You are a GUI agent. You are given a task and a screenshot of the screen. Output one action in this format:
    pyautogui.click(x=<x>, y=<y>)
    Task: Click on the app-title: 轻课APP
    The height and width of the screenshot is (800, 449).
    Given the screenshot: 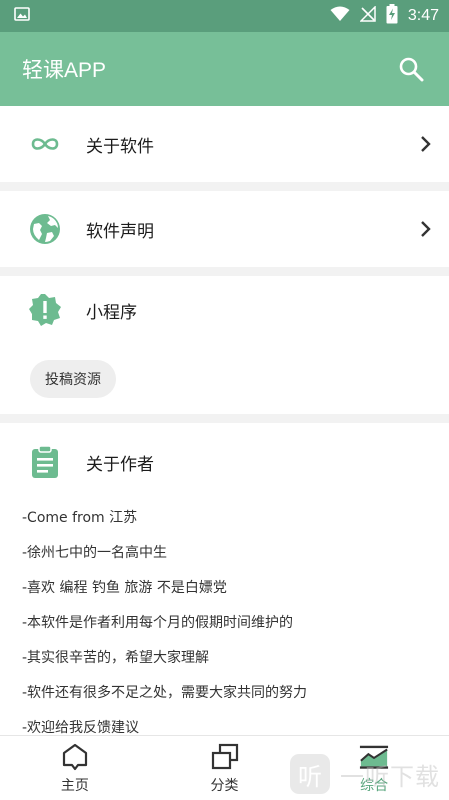 What is the action you would take?
    pyautogui.click(x=64, y=70)
    